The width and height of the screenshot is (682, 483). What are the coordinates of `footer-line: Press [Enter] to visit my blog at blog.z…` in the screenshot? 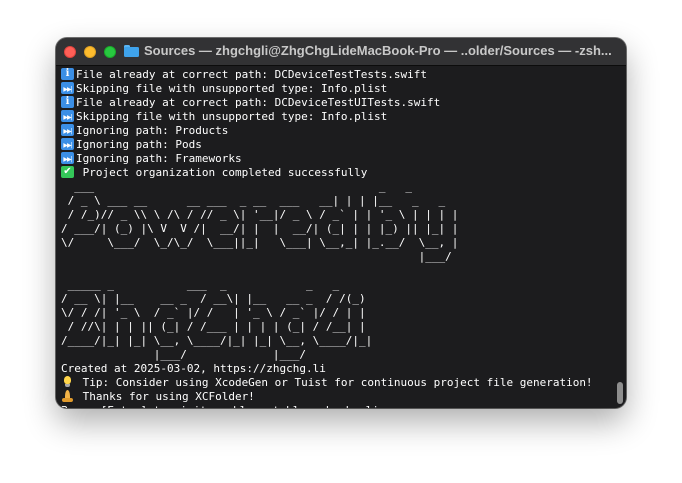 It's located at (343, 406).